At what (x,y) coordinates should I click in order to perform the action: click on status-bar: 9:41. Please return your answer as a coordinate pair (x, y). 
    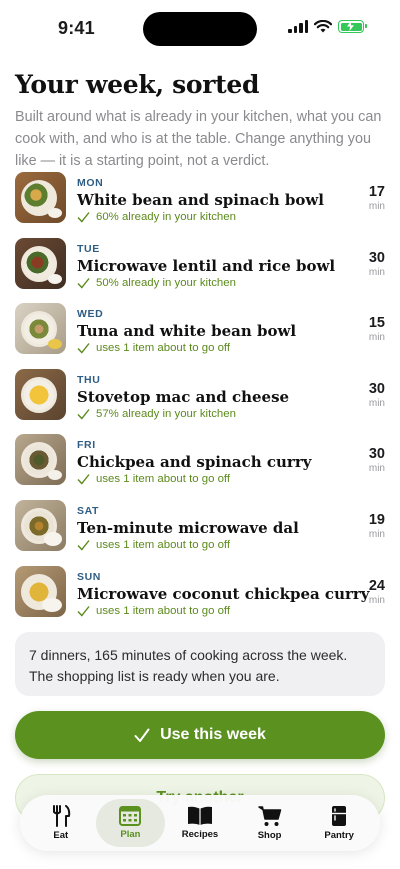
    Looking at the image, I should click on (200, 28).